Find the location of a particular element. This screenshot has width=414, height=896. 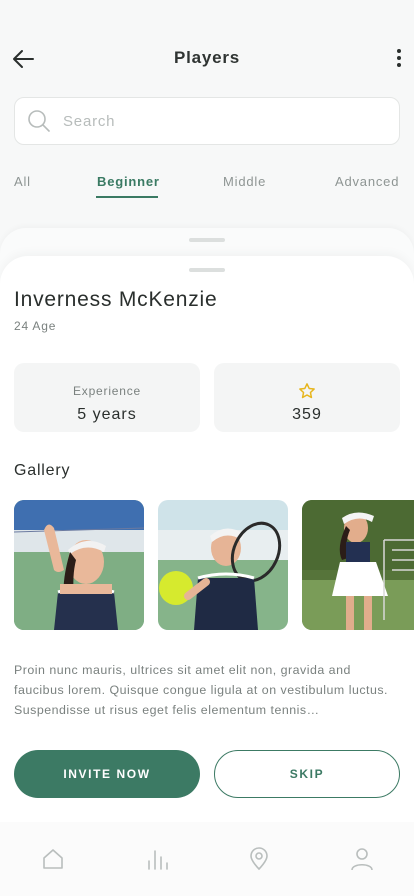

page-title: Players is located at coordinates (207, 57).